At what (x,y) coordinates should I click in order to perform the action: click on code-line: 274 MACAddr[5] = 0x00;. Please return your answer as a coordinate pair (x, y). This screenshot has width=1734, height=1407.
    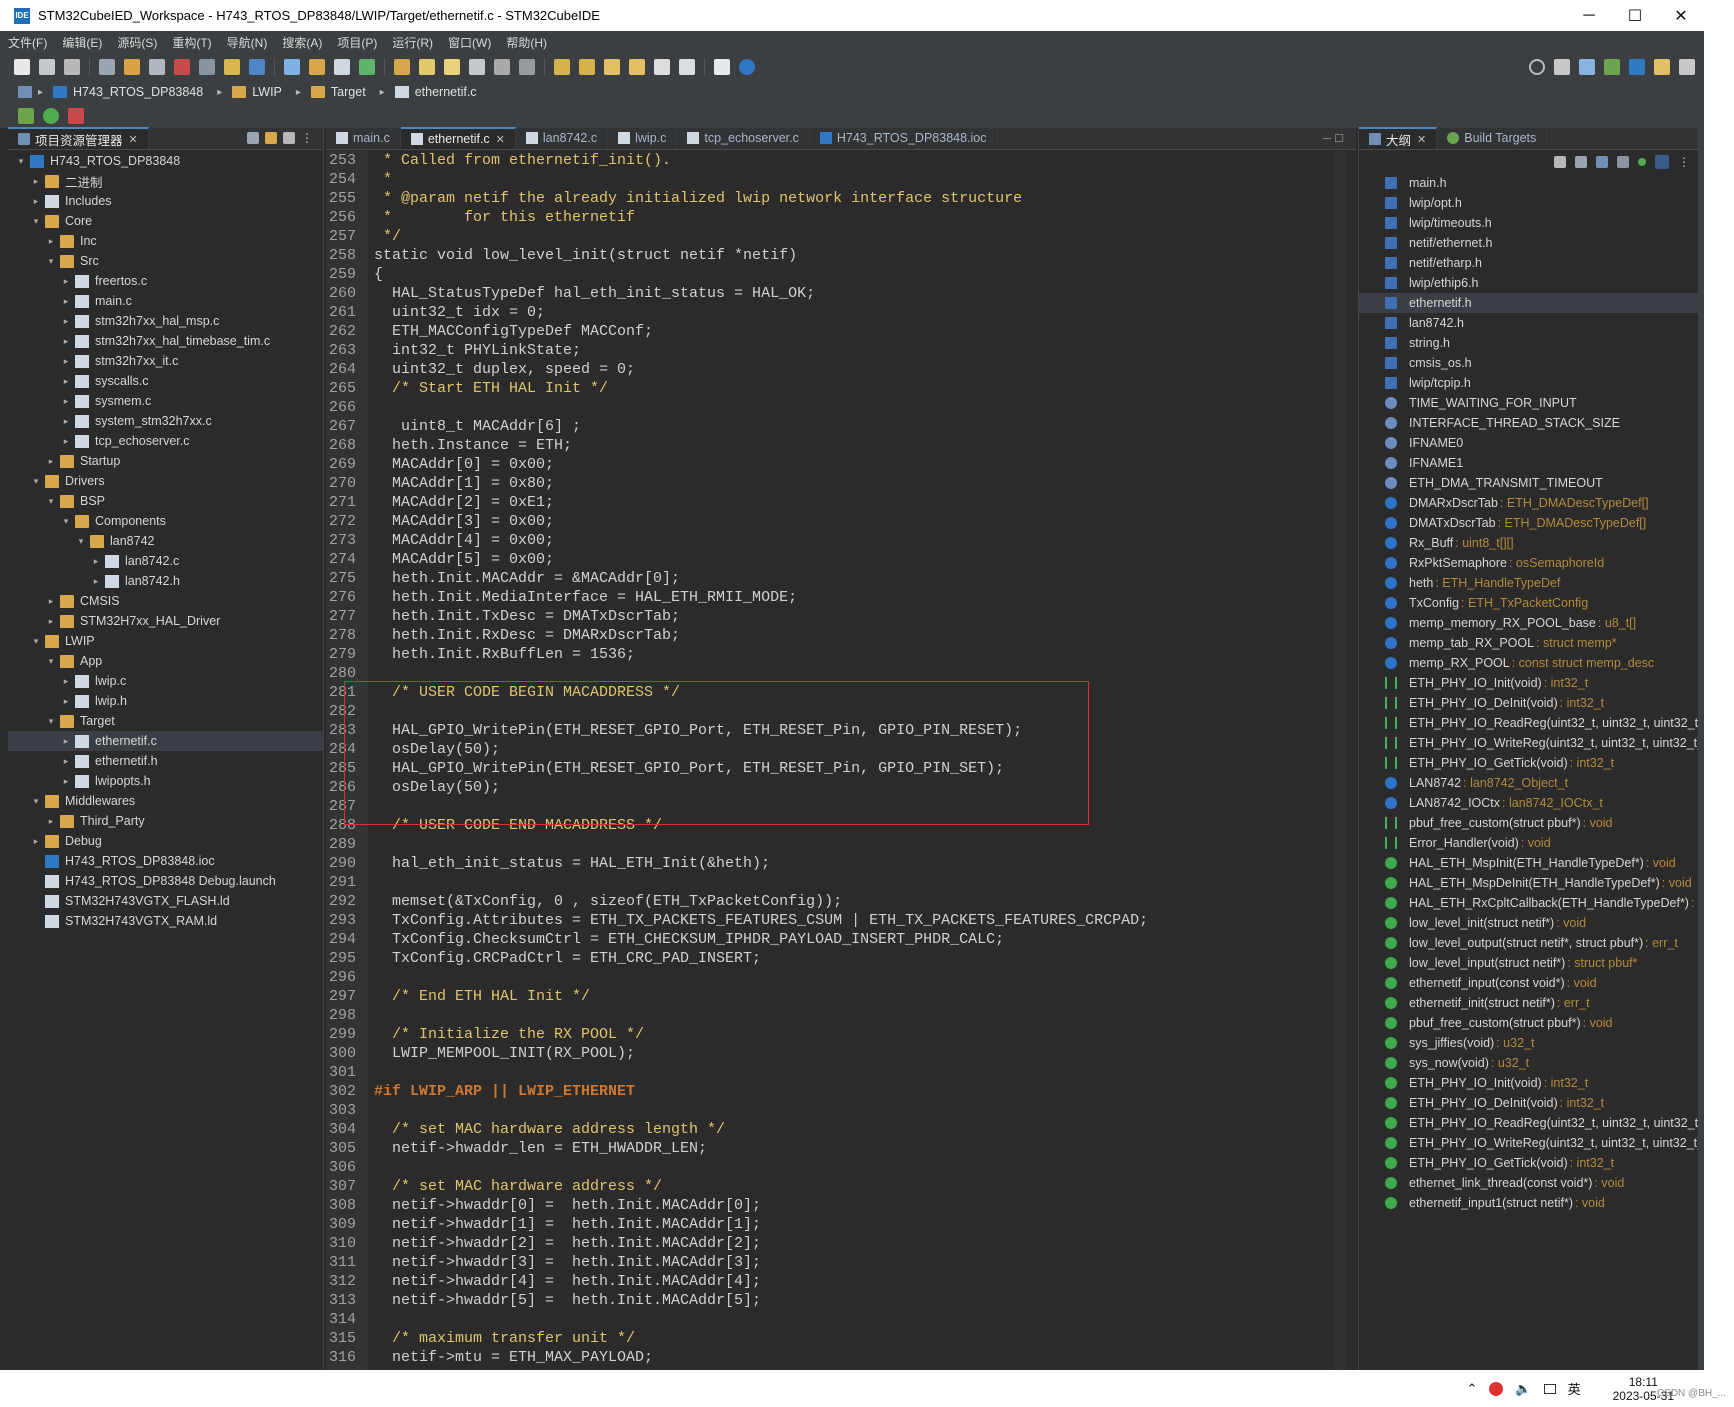
    Looking at the image, I should click on (841, 559).